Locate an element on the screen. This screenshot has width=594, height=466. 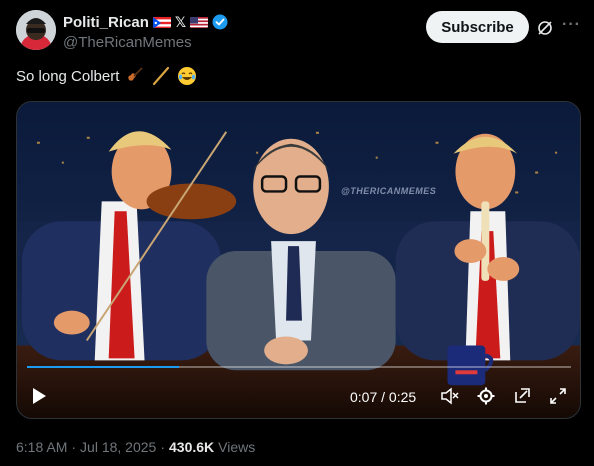
video-controls: 0:07 / 0:25 is located at coordinates (298, 397).